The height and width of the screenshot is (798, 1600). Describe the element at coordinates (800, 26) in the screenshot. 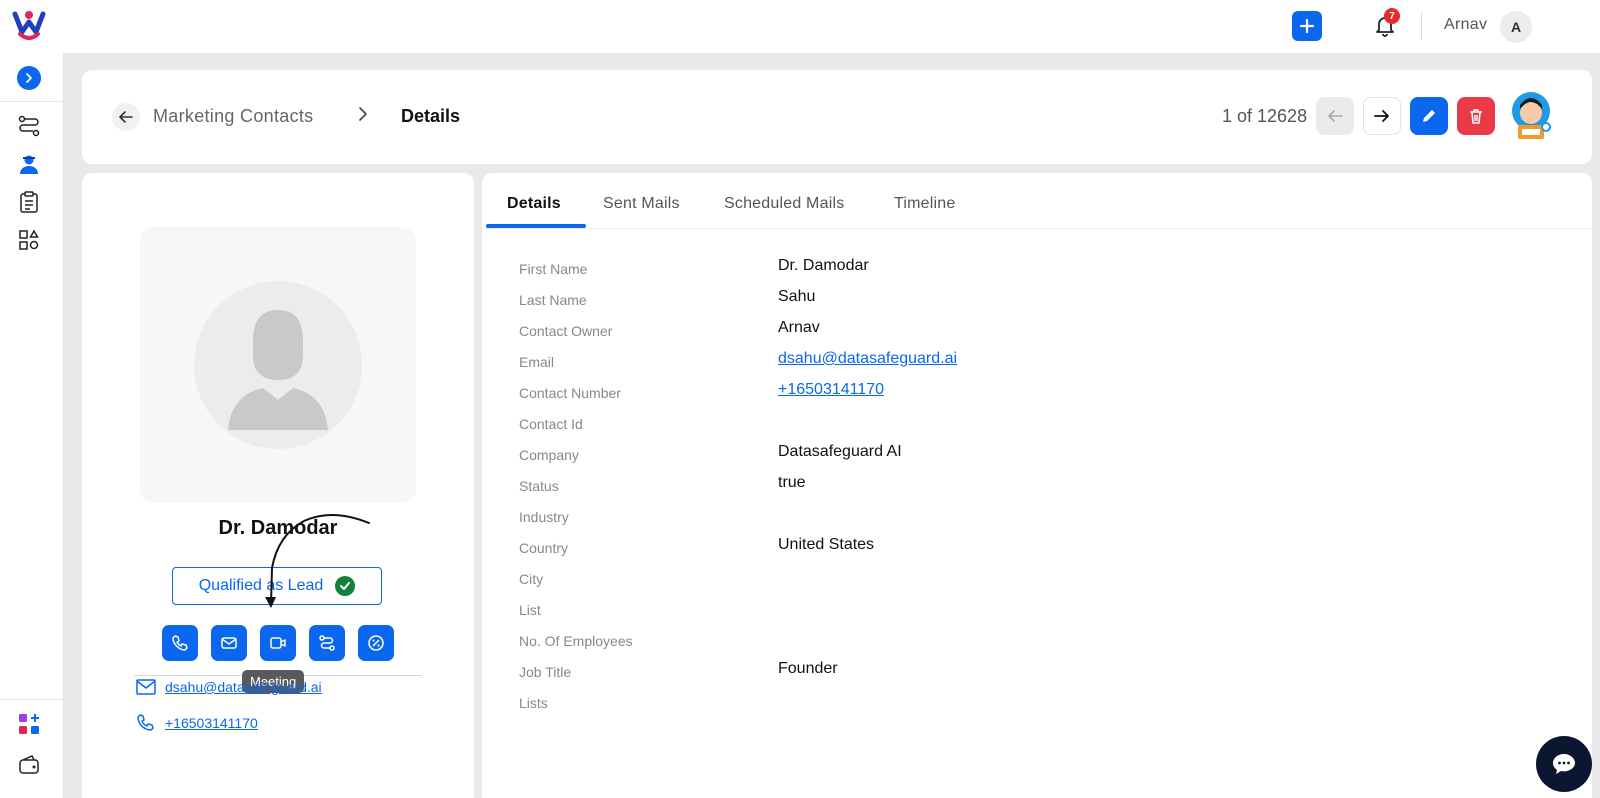

I see `top-bar: 7 Arnav A` at that location.